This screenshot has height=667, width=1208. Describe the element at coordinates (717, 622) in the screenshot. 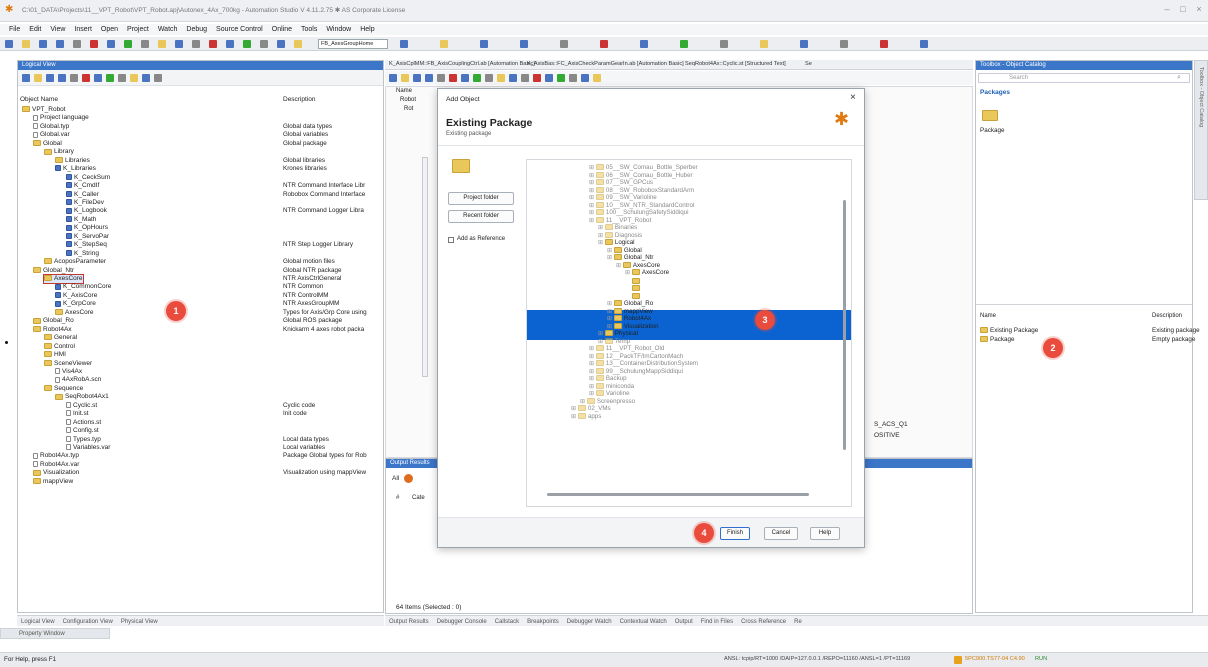

I see `bottom-tab: Find in Files` at that location.